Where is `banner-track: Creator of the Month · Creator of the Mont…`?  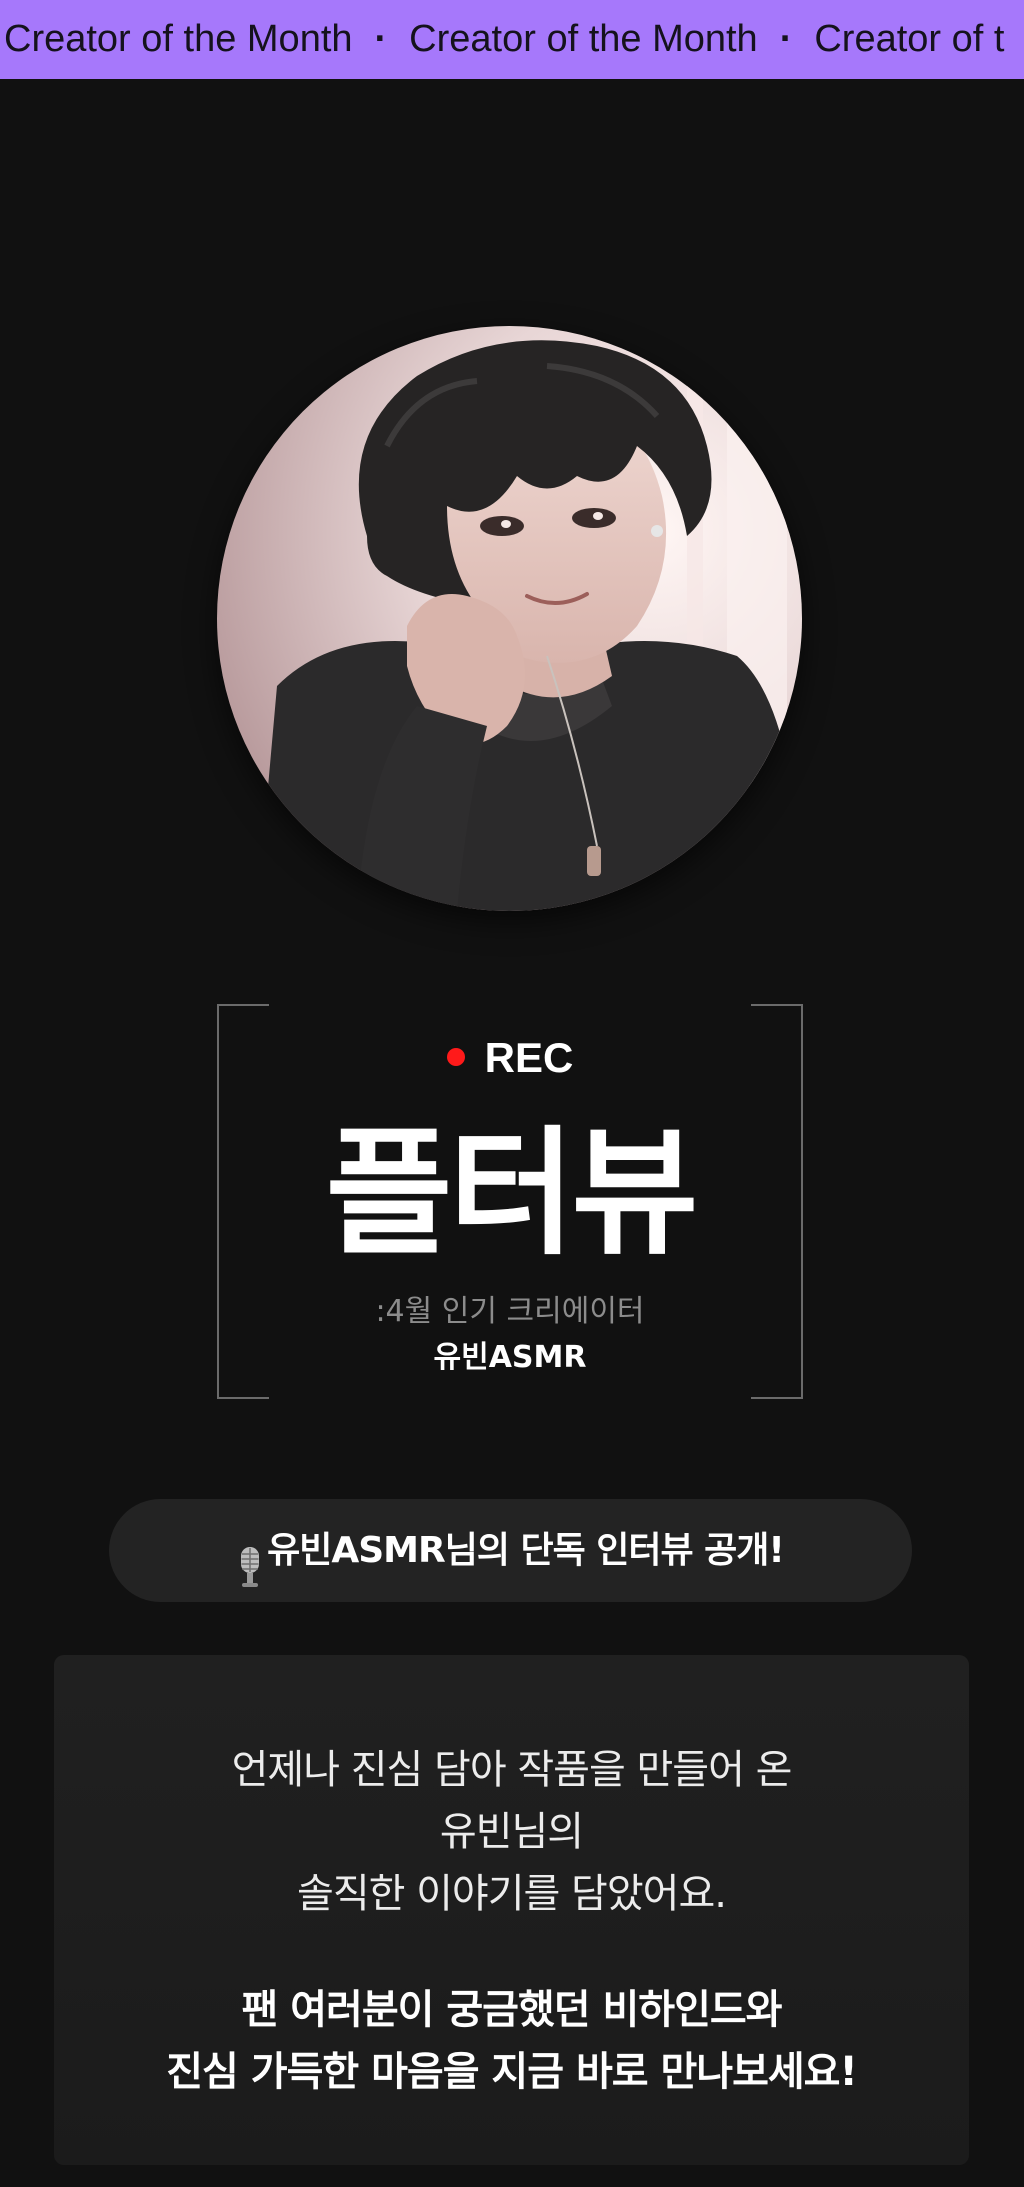
banner-track: Creator of the Month · Creator of the Mont… is located at coordinates (504, 39).